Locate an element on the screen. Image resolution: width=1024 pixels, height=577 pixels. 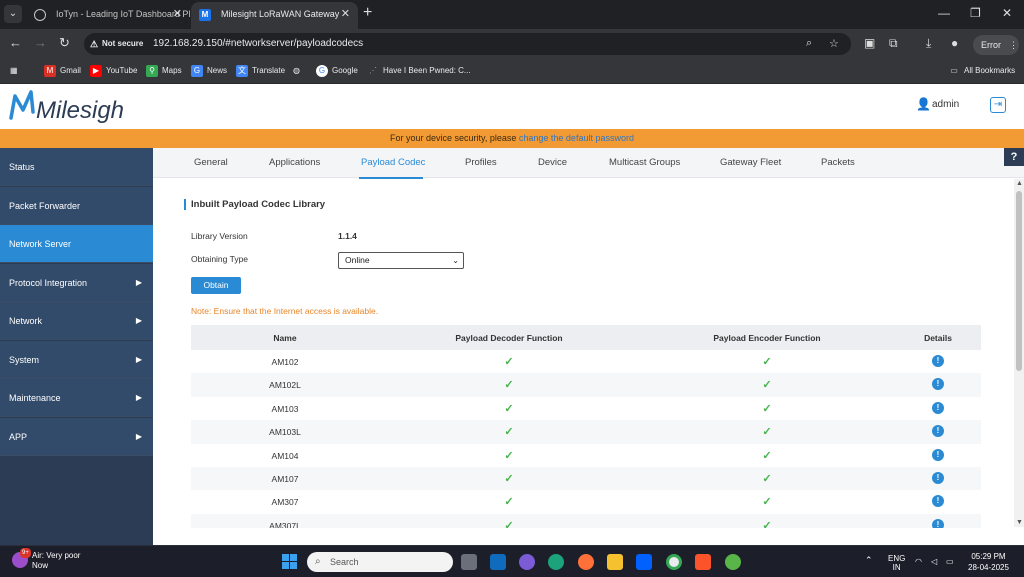
bookmark-google: G Google is located at coordinates (337, 71).